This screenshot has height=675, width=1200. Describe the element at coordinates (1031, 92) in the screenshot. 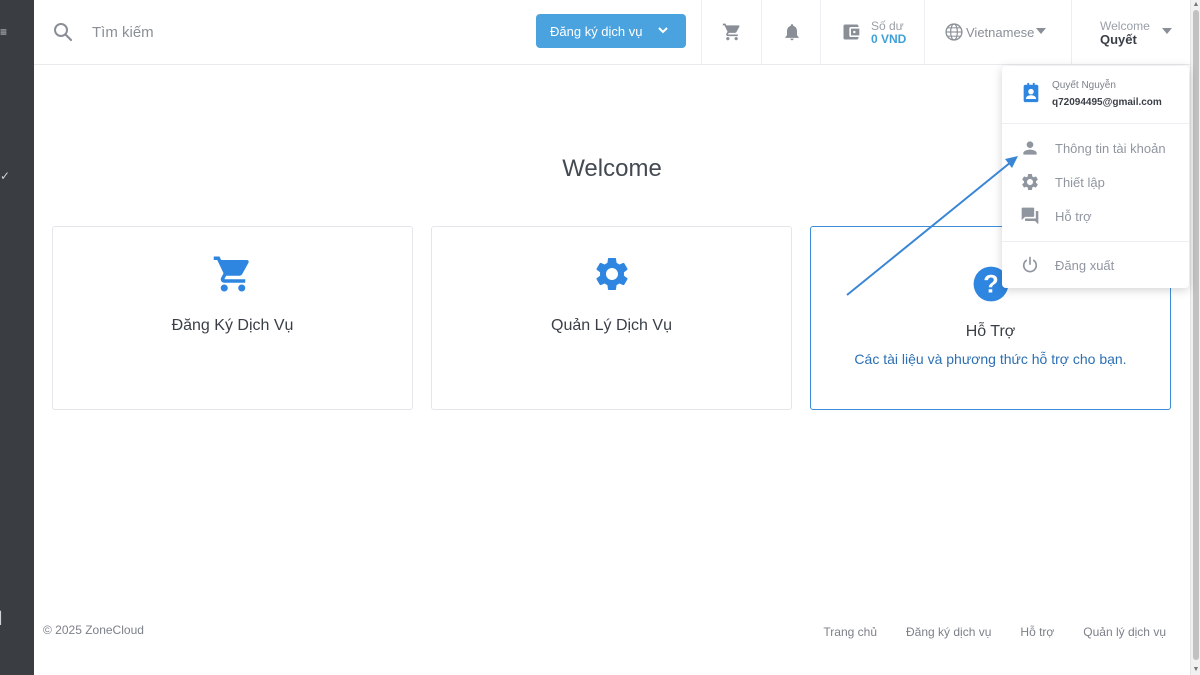

I see `contact-card-icon` at that location.